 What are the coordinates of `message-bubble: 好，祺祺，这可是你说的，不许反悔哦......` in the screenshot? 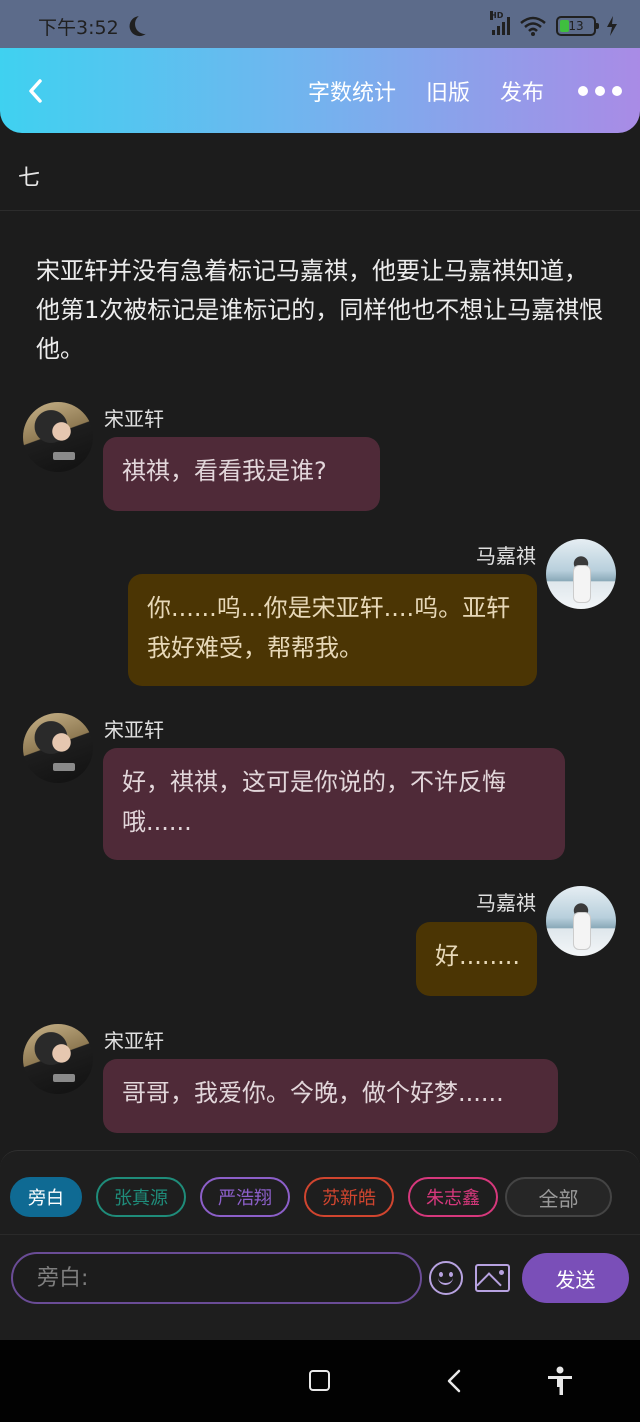 It's located at (334, 804).